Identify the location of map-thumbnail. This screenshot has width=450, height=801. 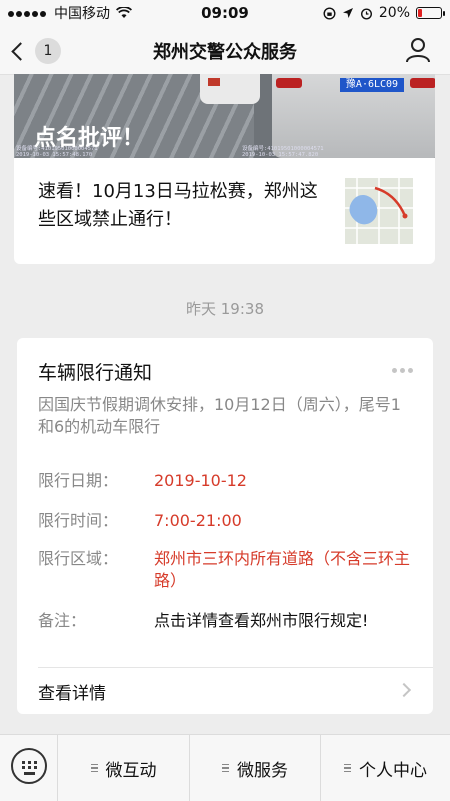
(379, 211).